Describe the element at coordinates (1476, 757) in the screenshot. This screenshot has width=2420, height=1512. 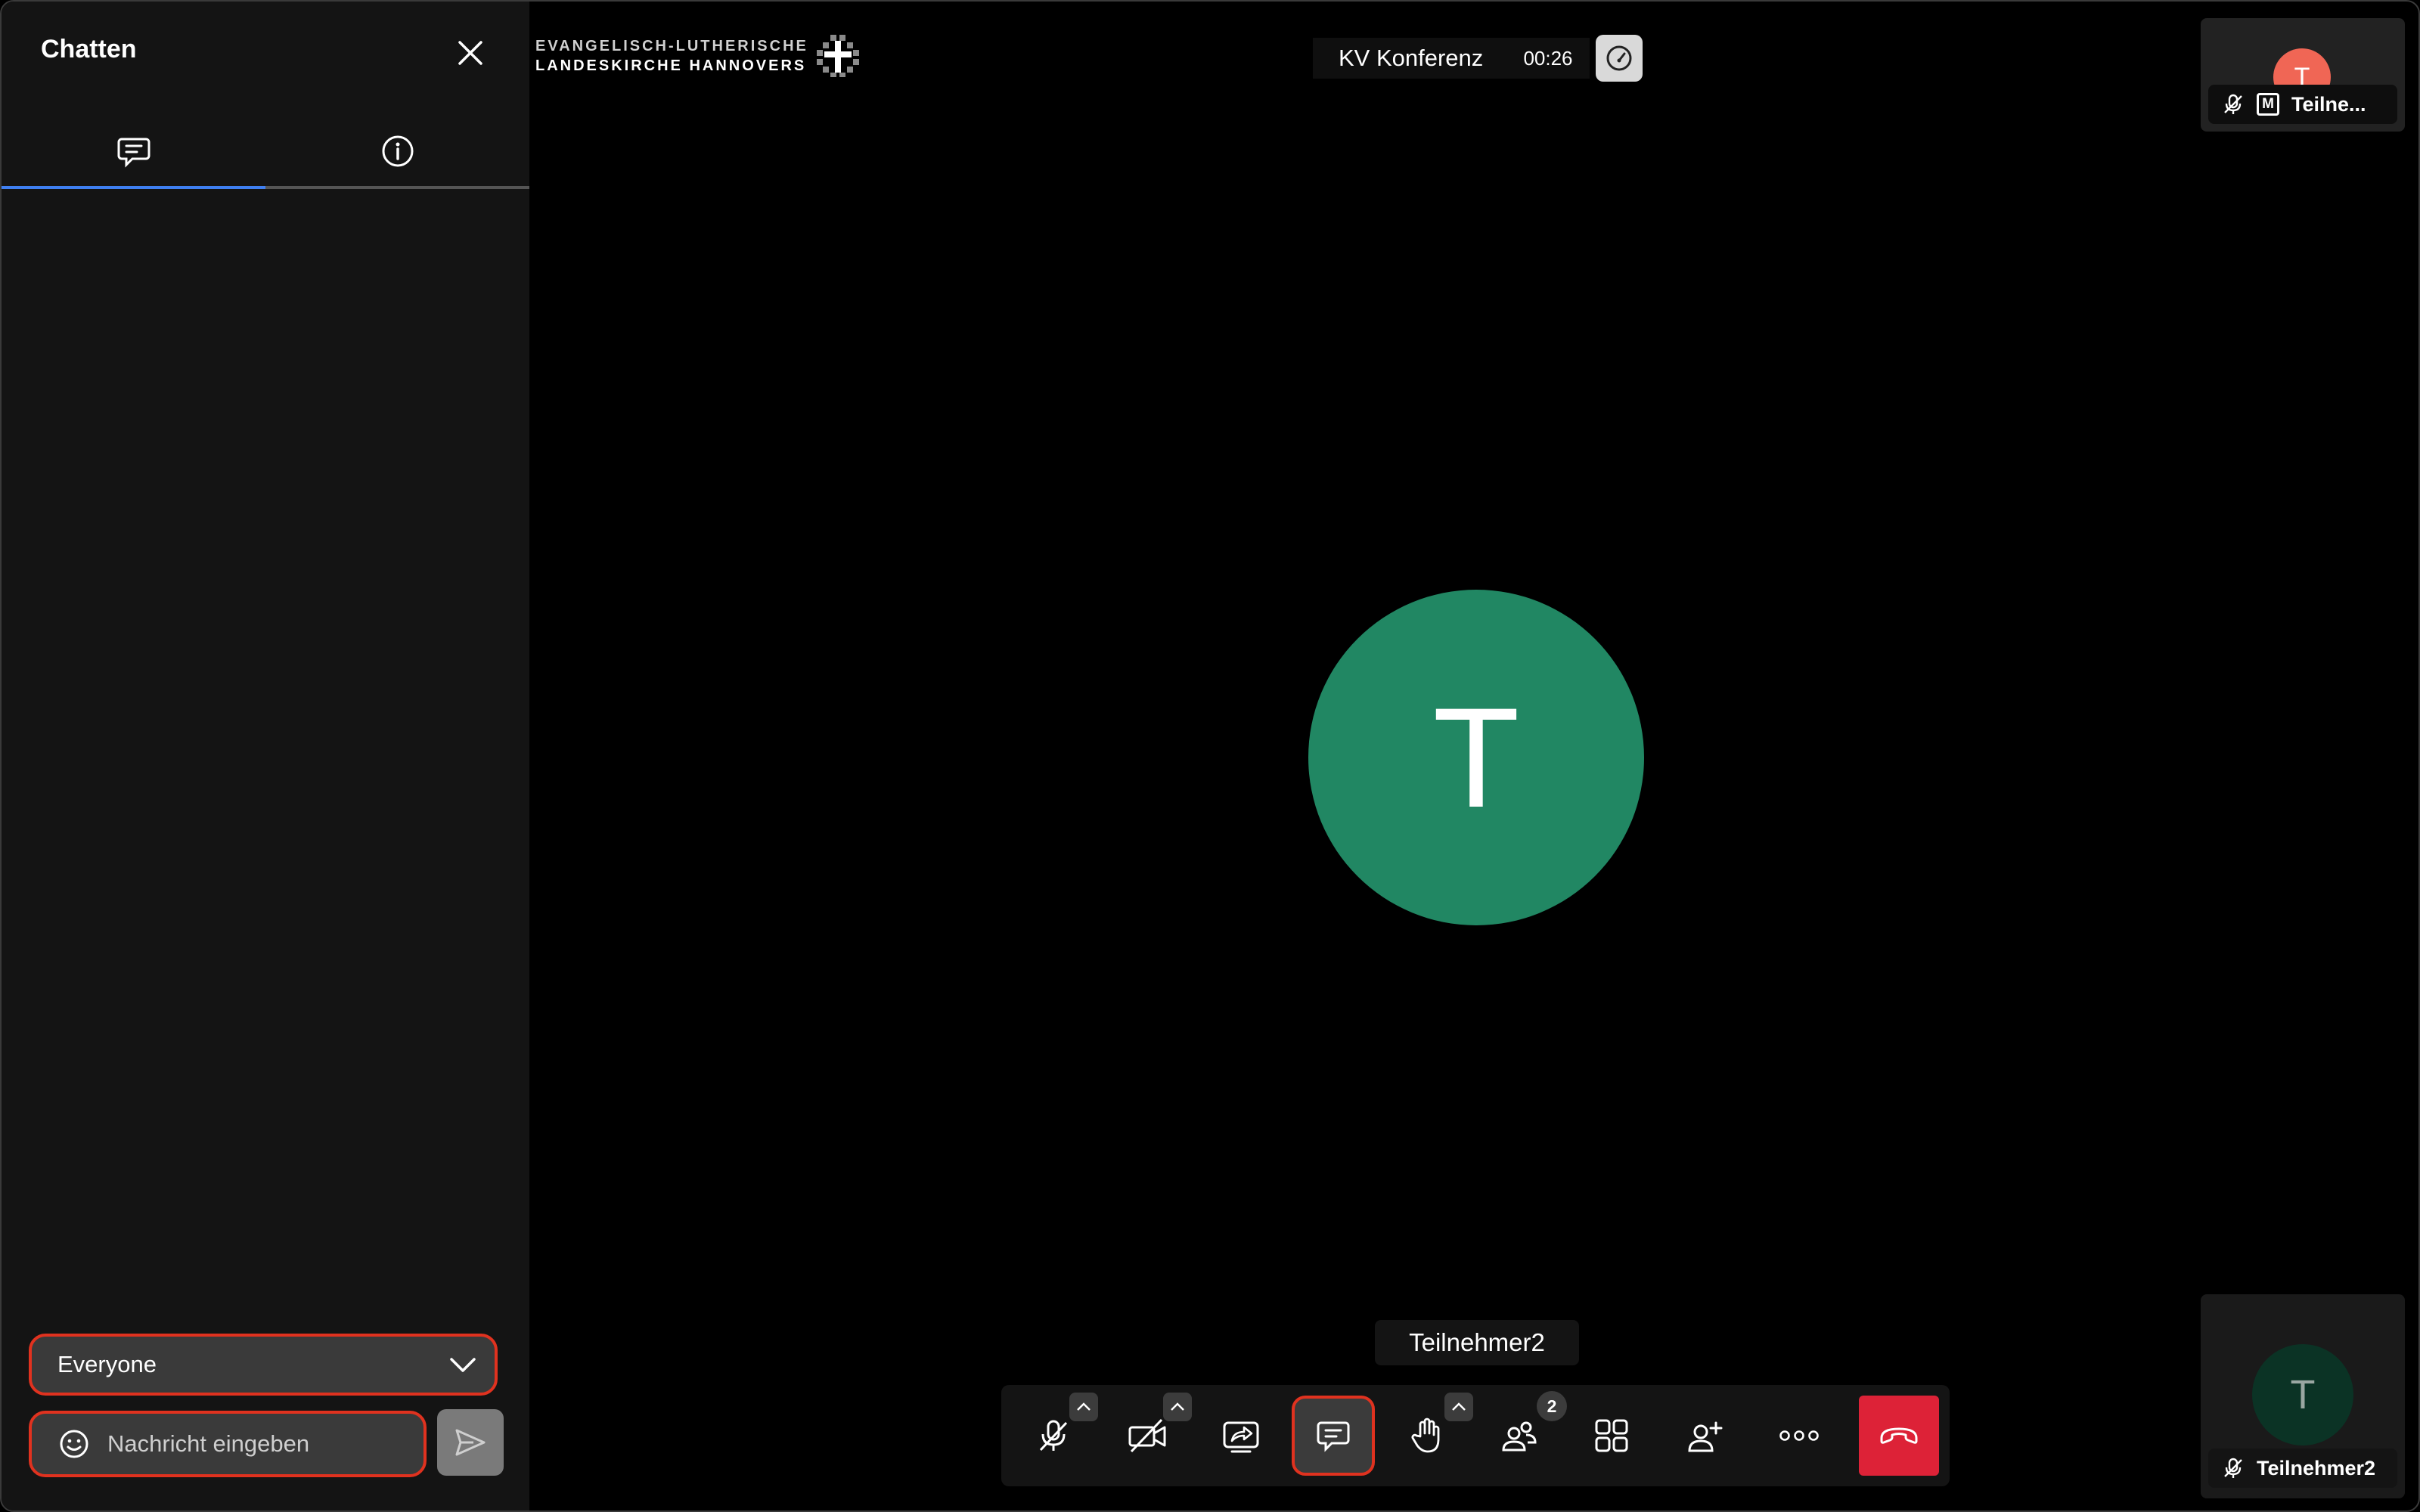
I see `main-participant-avatar: T` at that location.